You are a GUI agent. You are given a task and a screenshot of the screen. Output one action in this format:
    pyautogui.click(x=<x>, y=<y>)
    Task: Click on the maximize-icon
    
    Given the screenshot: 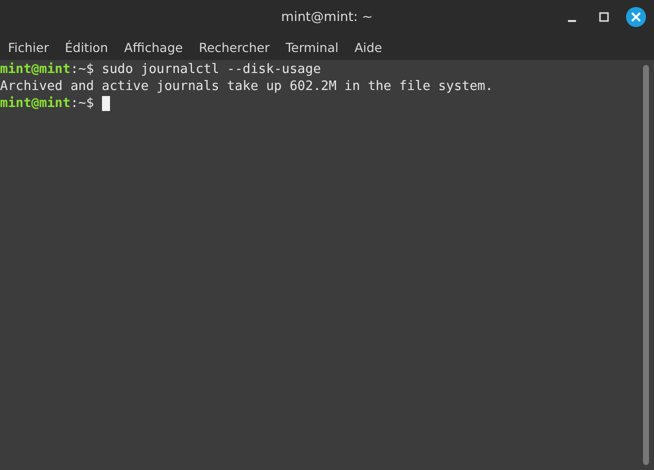 What is the action you would take?
    pyautogui.click(x=604, y=17)
    